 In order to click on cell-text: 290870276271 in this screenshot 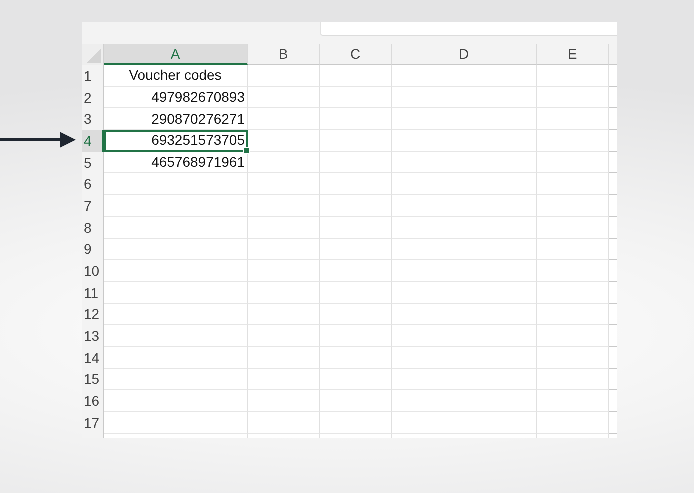, I will do `click(198, 118)`.